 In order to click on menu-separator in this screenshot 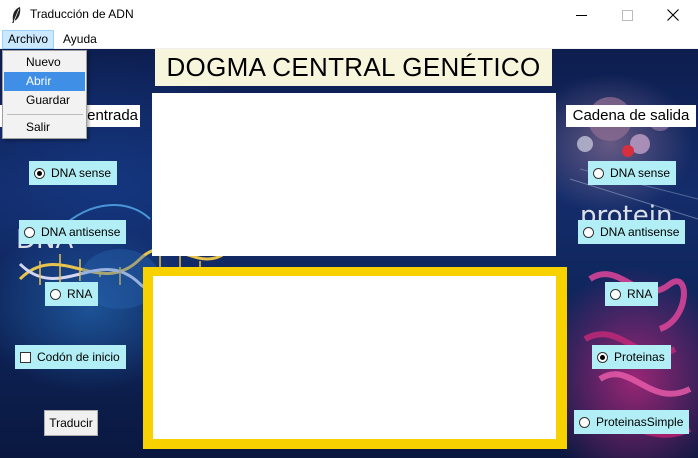, I will do `click(45, 114)`.